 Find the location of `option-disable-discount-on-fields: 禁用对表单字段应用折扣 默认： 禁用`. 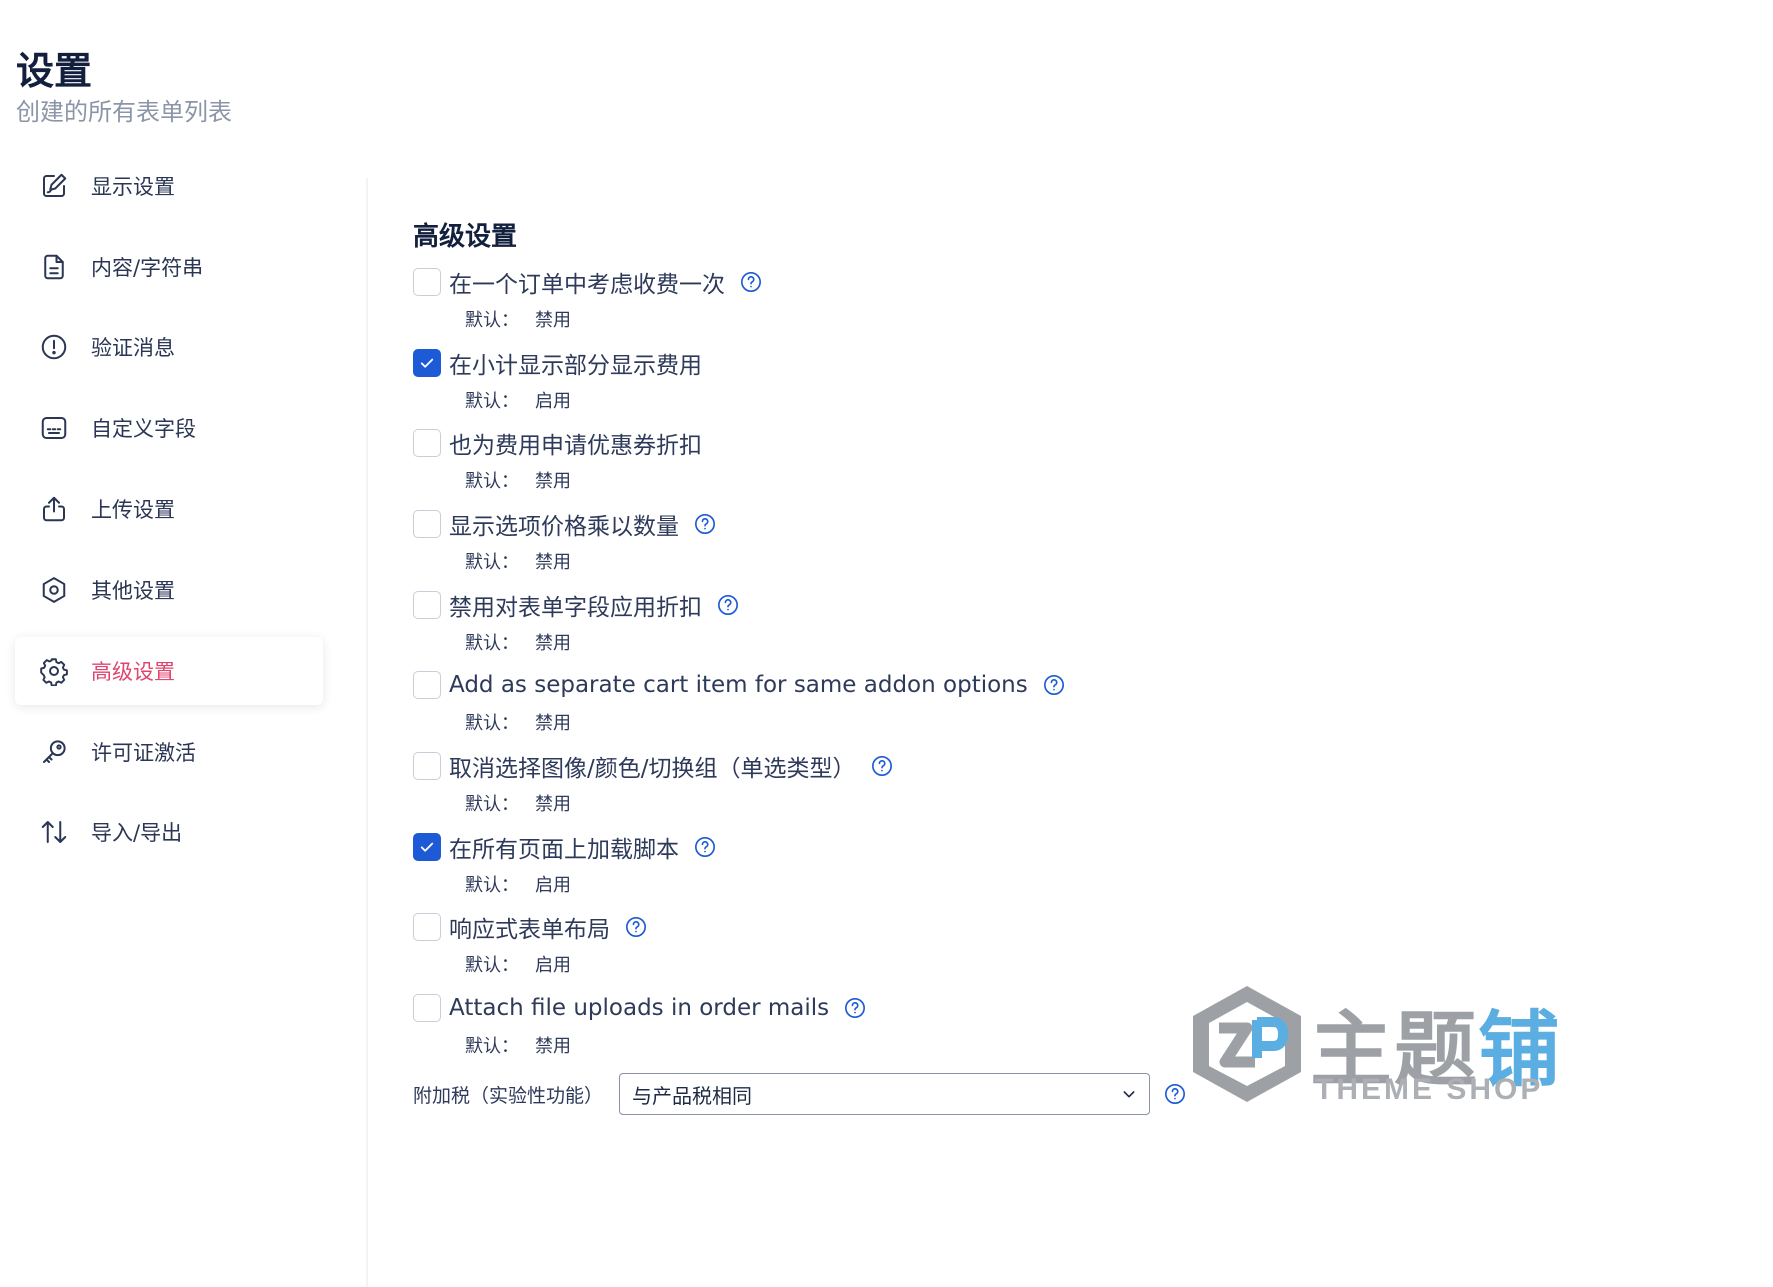

option-disable-discount-on-fields: 禁用对表单字段应用折扣 默认： 禁用 is located at coordinates (1013, 626).